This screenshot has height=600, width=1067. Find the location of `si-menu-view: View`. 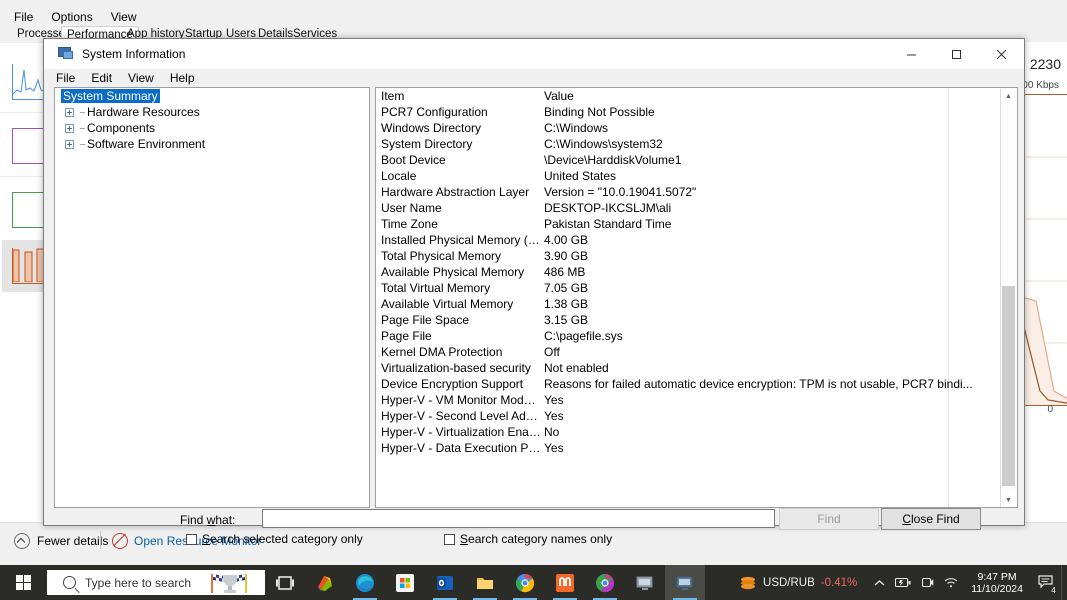

si-menu-view: View is located at coordinates (141, 78).